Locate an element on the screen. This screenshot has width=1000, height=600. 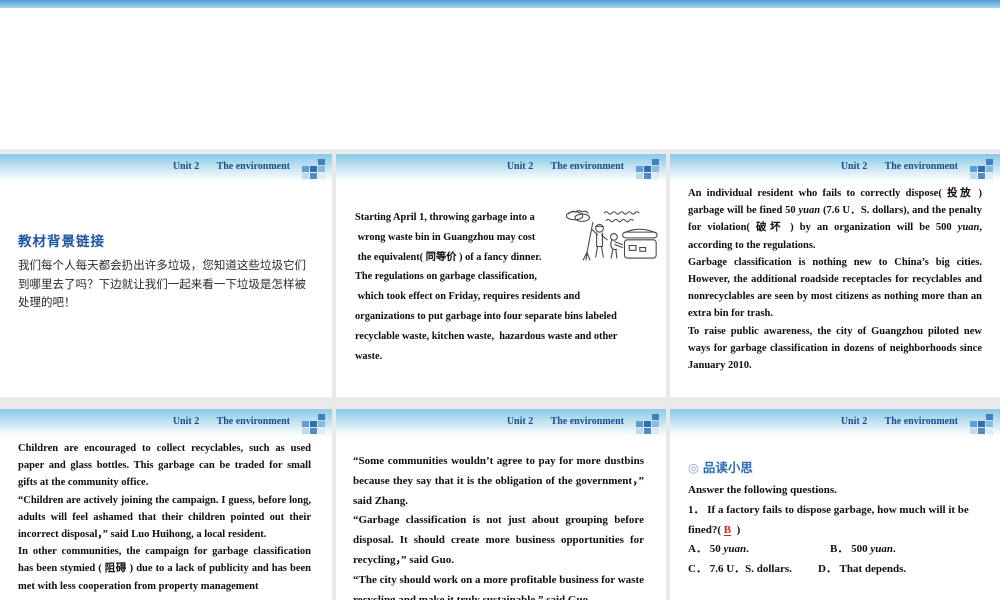
quiz-instruction: Answer the following questions. is located at coordinates (762, 490).